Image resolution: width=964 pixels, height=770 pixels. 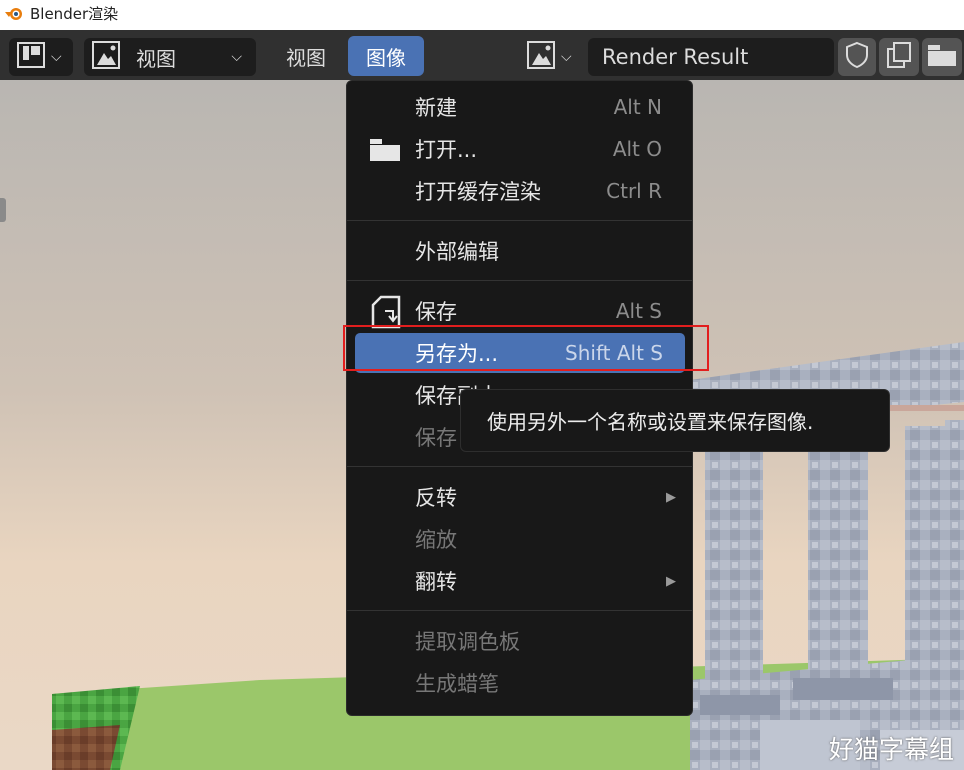 I want to click on sidebar-toggle-tab, so click(x=3, y=210).